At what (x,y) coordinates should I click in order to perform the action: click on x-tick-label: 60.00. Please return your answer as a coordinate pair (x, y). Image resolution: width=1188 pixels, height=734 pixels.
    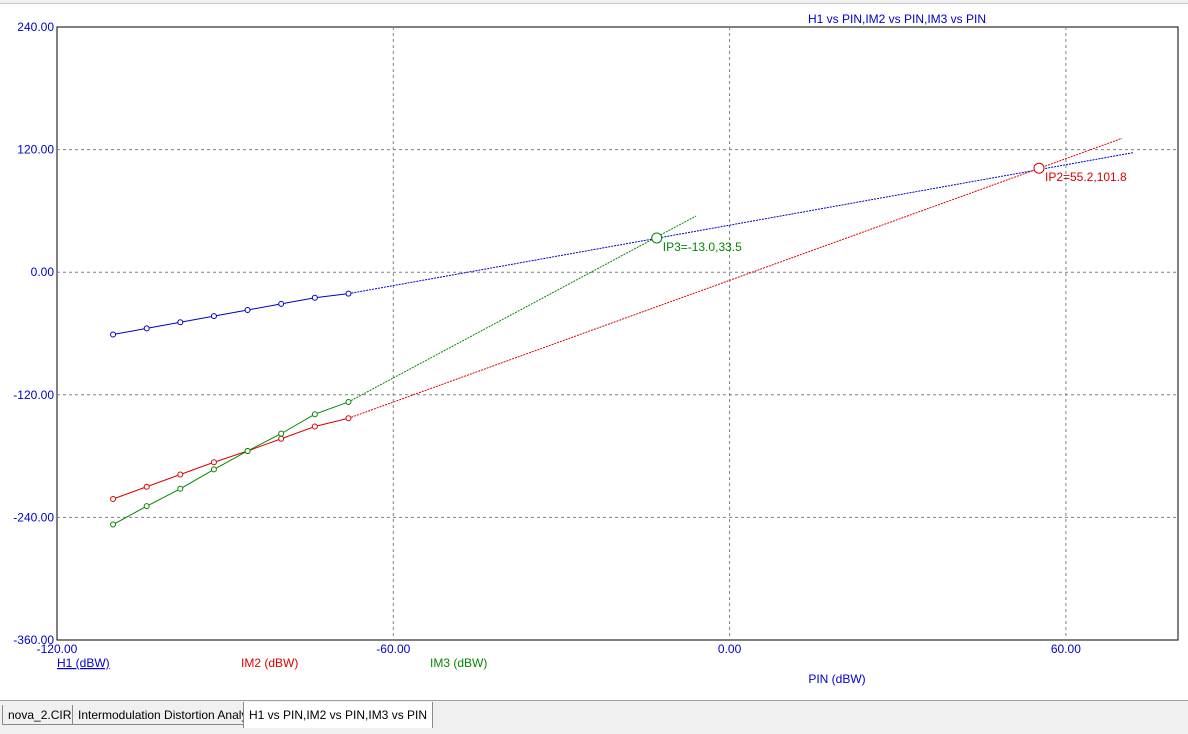
    Looking at the image, I should click on (1066, 649).